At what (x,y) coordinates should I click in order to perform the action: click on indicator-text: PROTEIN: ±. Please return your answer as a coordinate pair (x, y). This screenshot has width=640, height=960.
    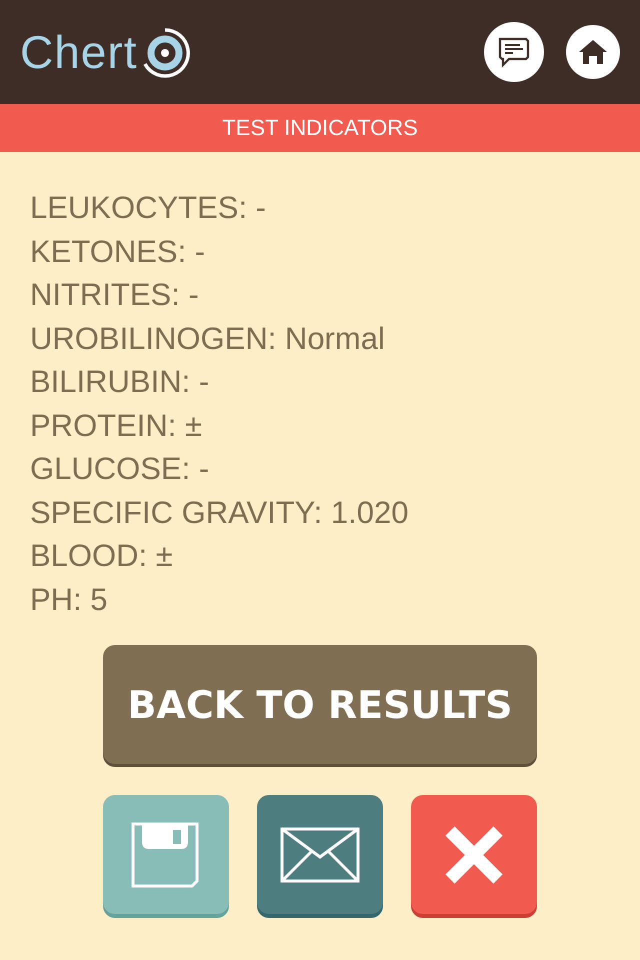
    Looking at the image, I should click on (117, 425).